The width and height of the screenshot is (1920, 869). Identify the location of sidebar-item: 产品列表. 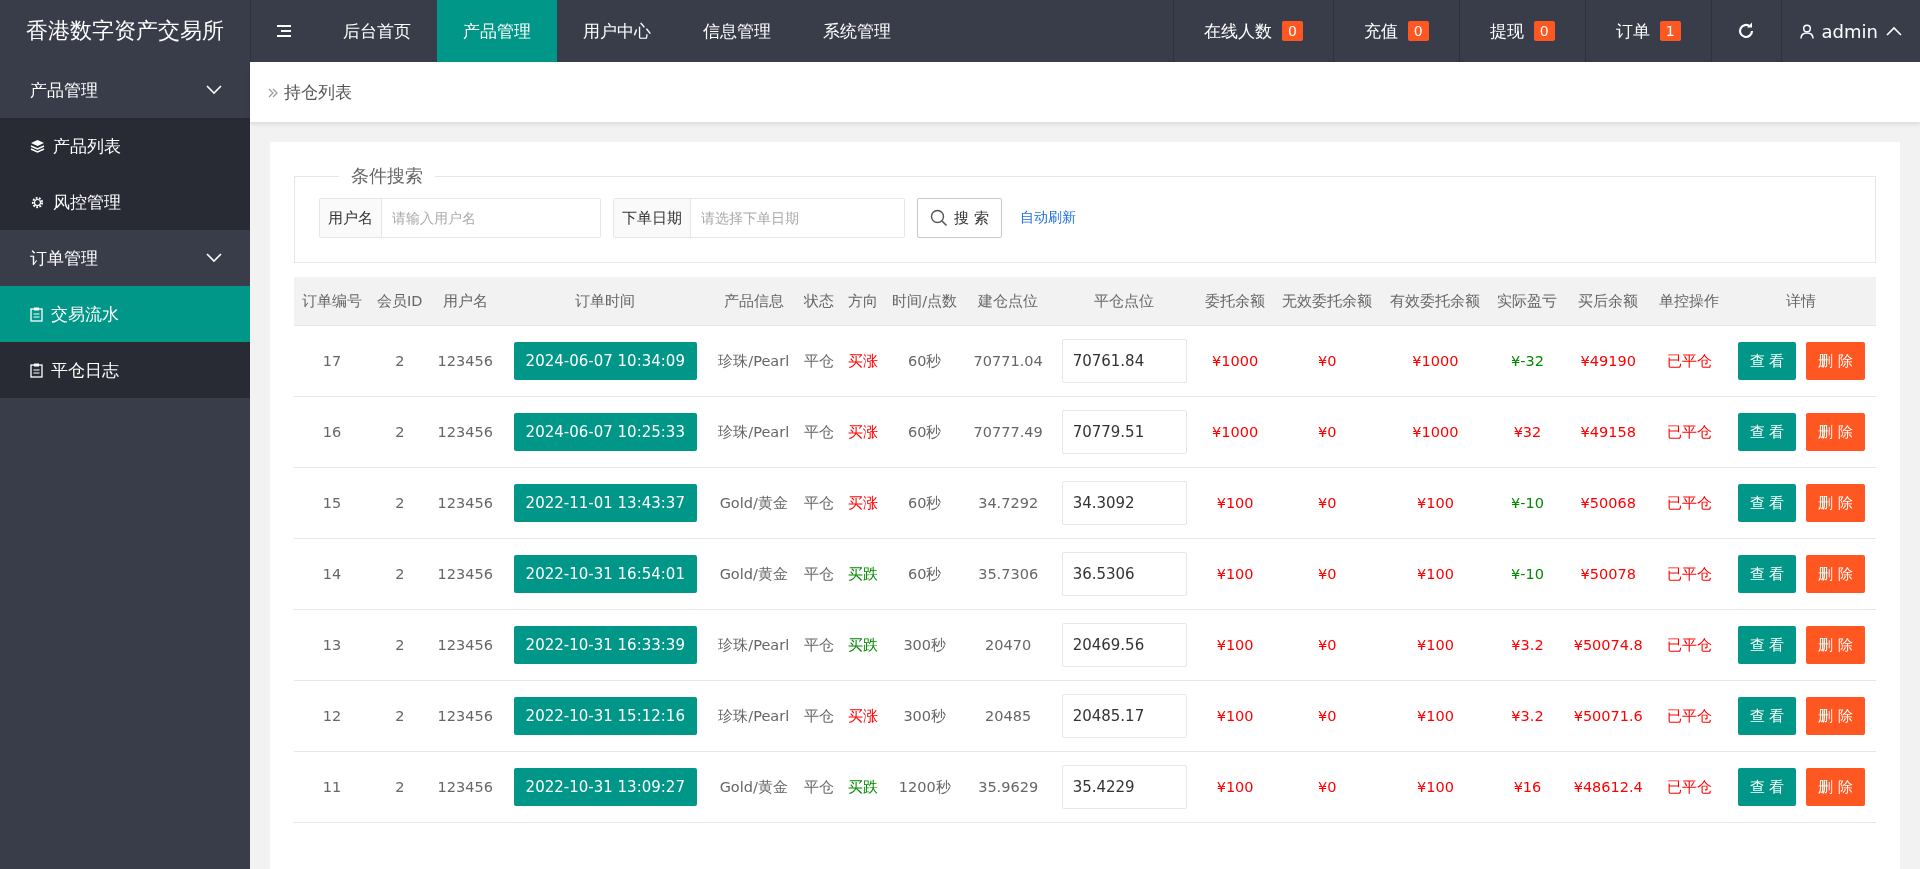
(125, 146).